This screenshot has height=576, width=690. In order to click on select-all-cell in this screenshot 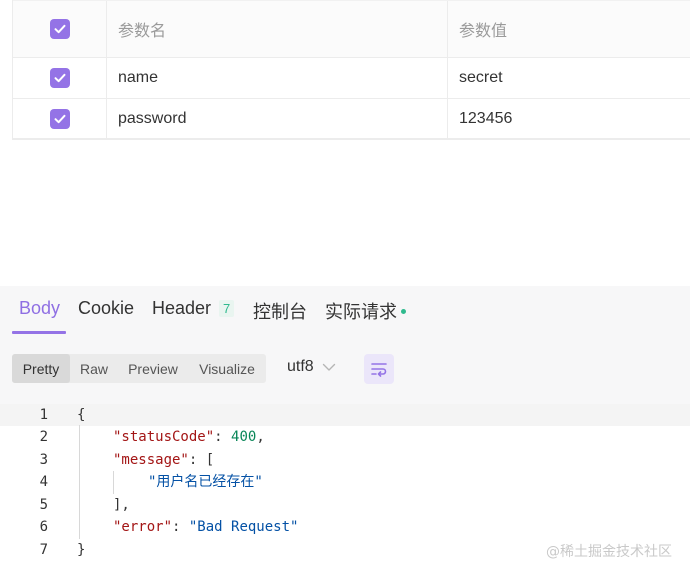, I will do `click(60, 29)`.